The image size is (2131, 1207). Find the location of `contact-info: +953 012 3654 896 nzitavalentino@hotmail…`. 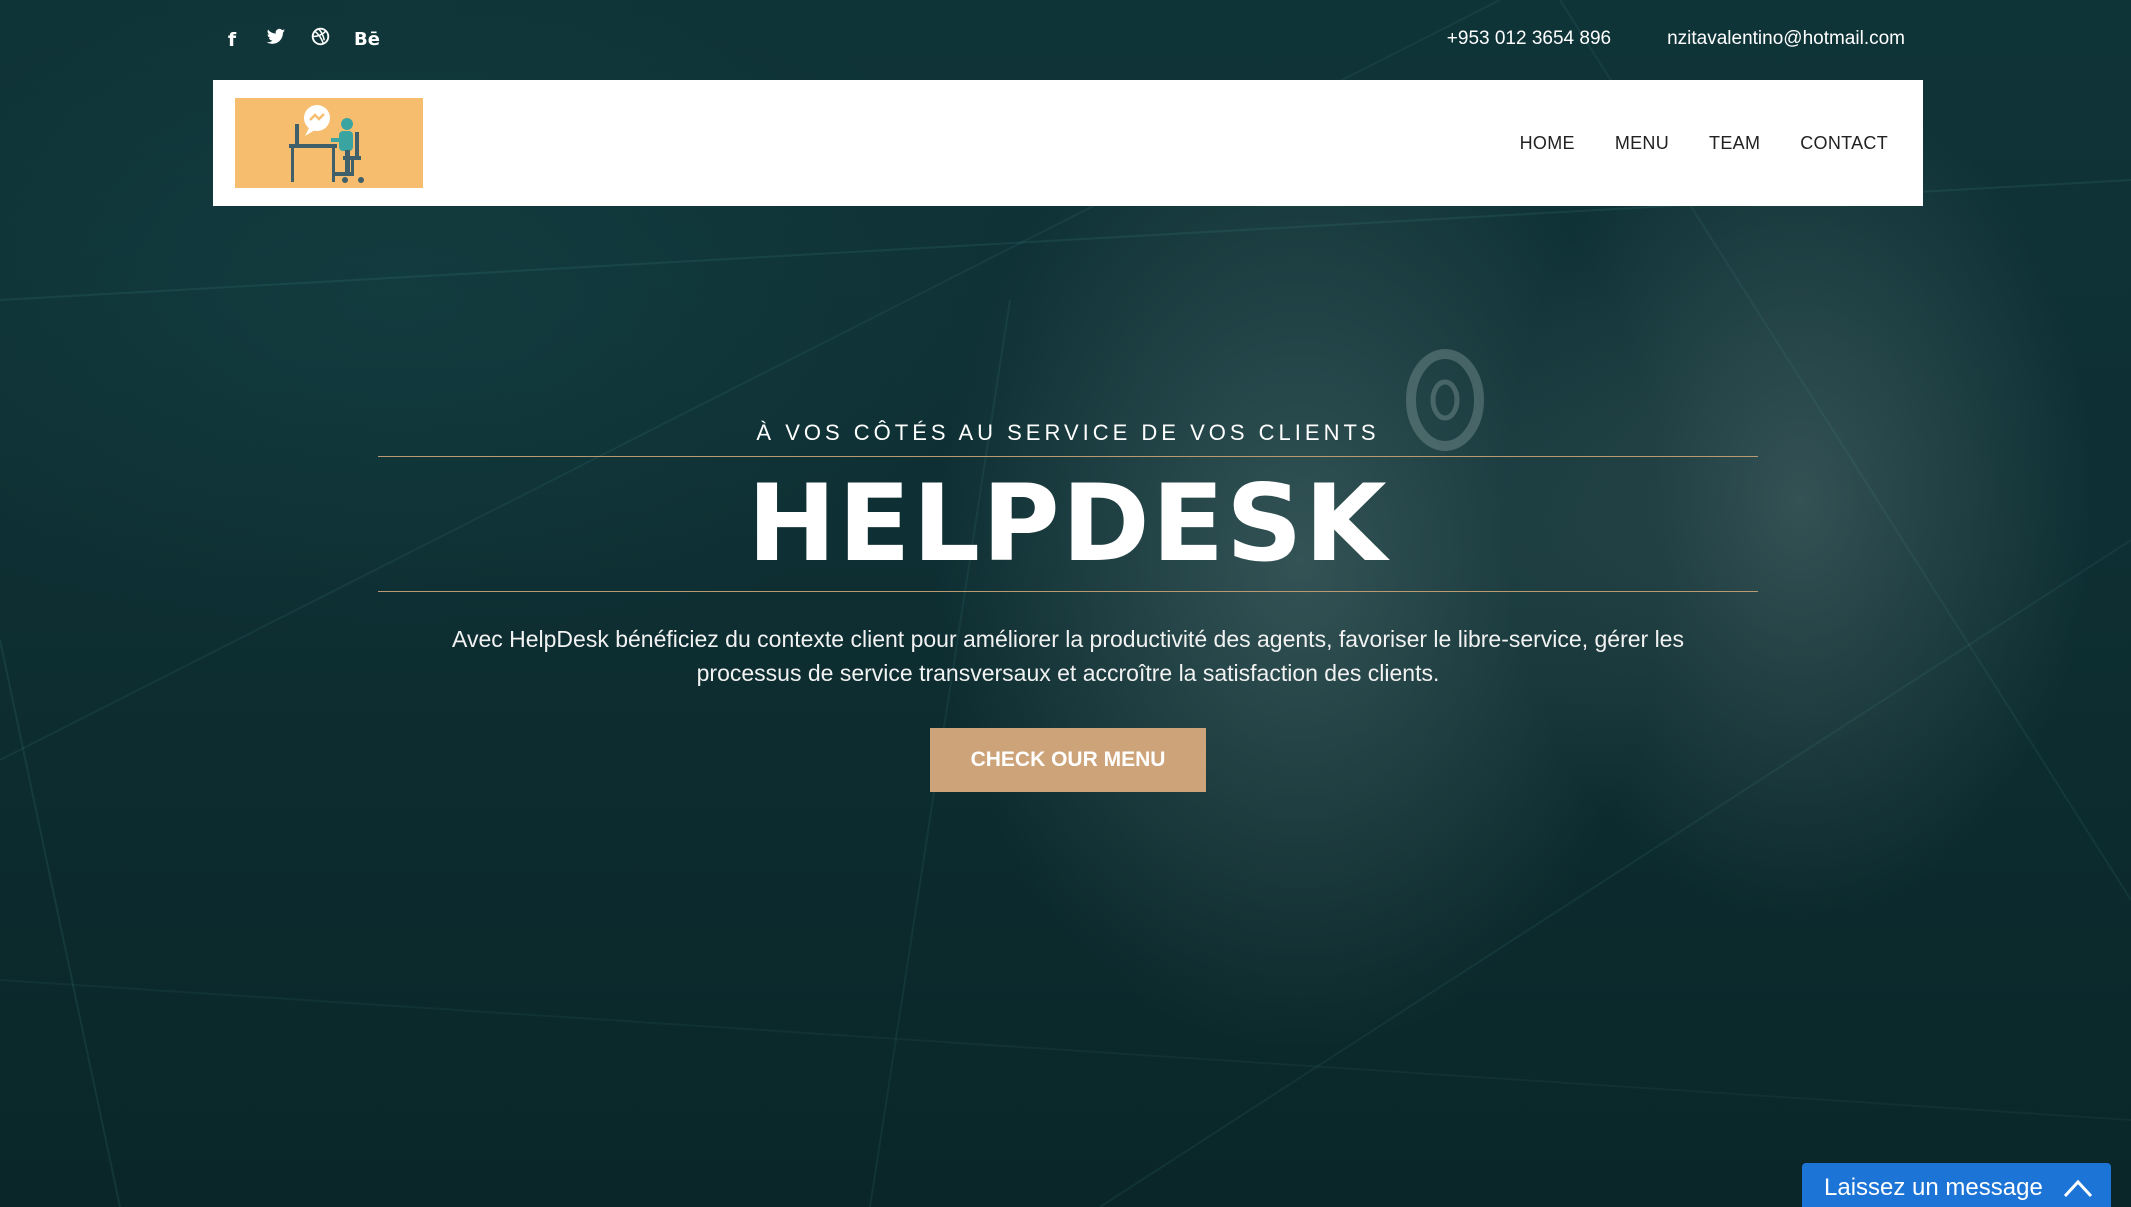

contact-info: +953 012 3654 896 nzitavalentino@hotmail… is located at coordinates (1676, 39).